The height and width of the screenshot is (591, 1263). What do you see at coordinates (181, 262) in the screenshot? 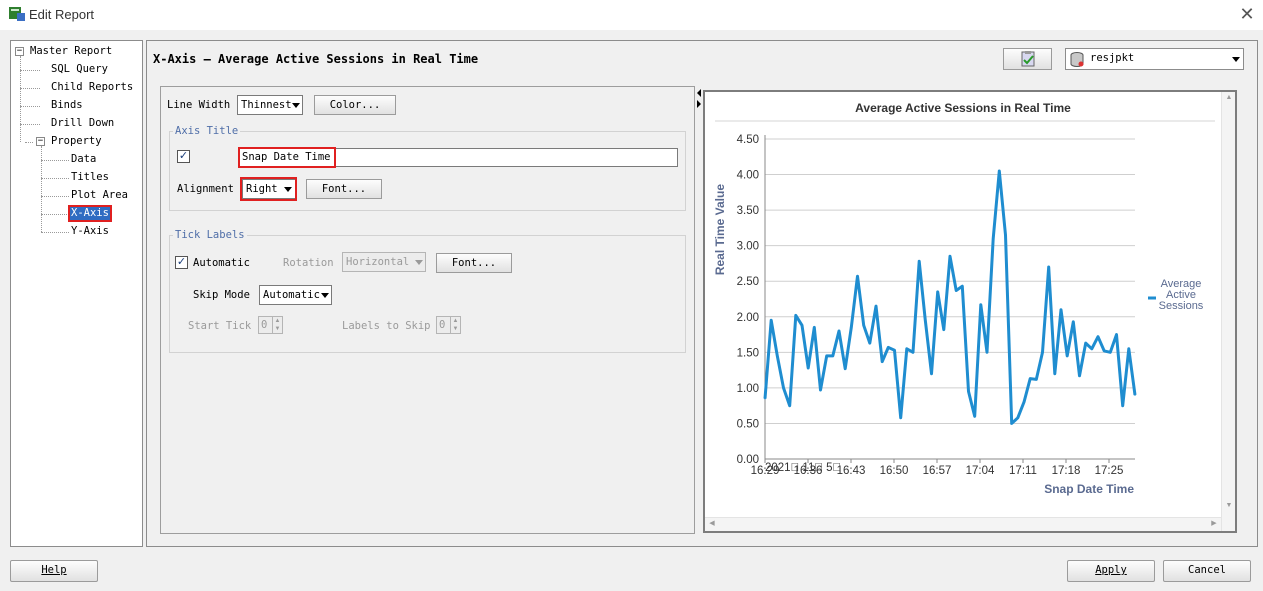
I see `automatic-checkbox: ✓` at bounding box center [181, 262].